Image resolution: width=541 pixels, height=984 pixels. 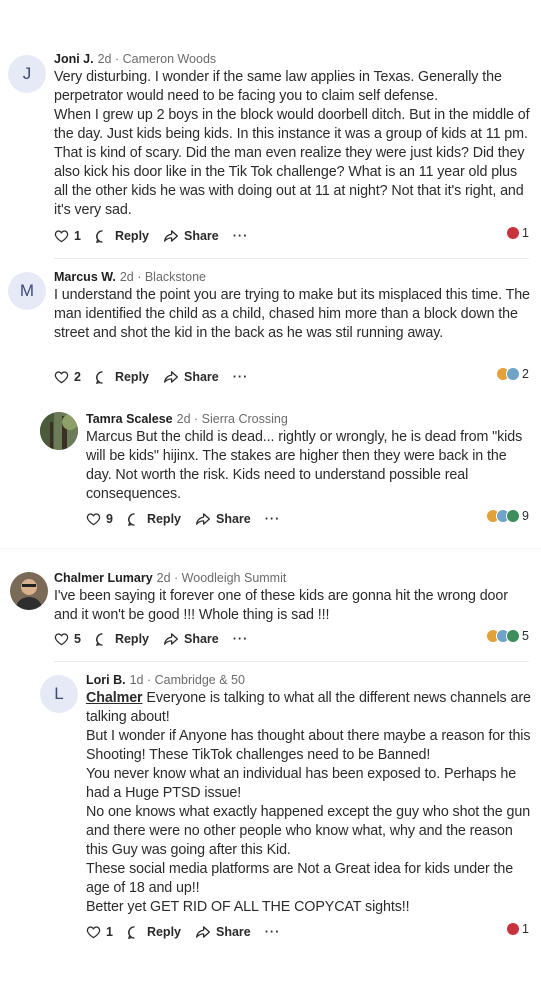 I want to click on comment-meta: 2d · Woodleigh Summit, so click(x=221, y=578).